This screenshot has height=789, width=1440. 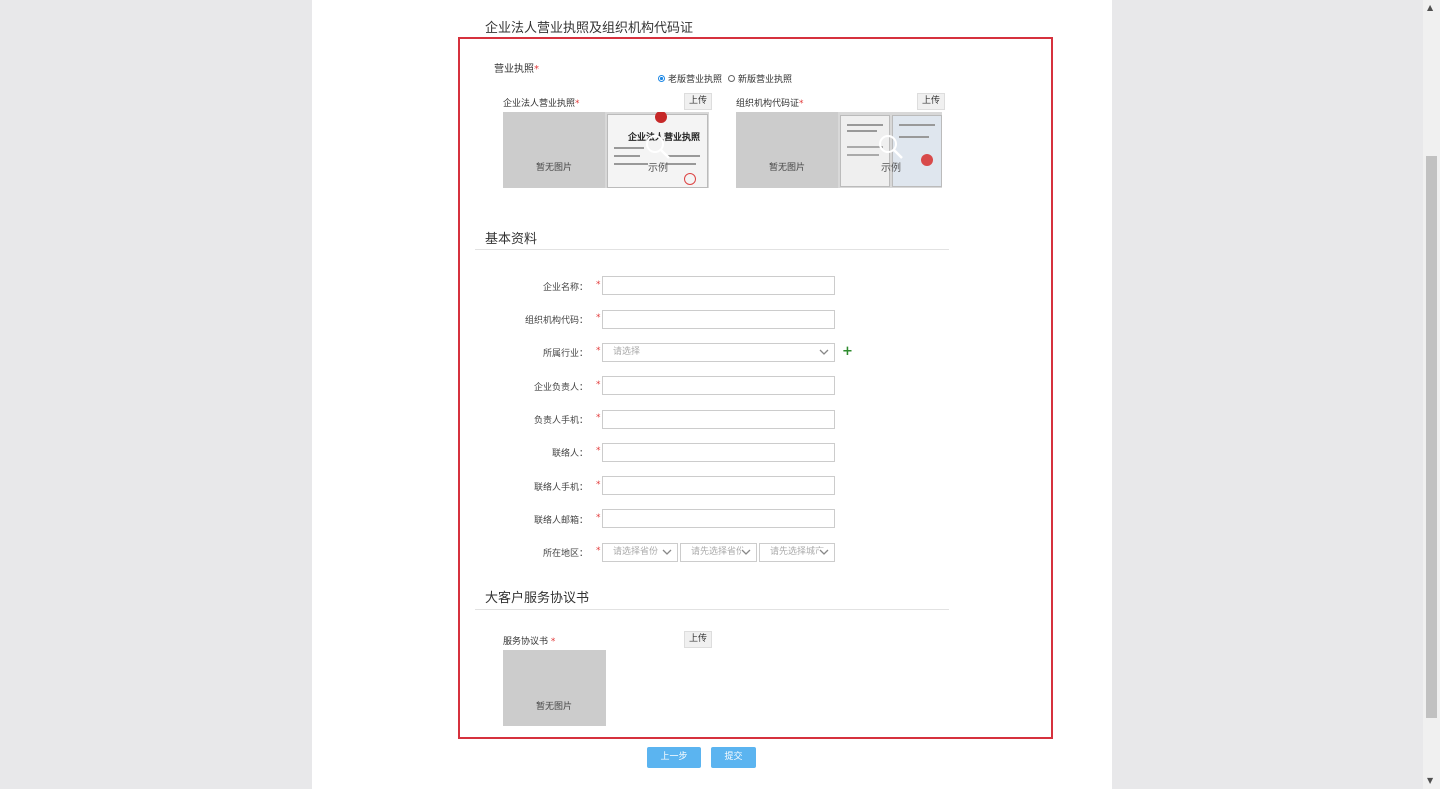 I want to click on industry-select: 请选择, so click(x=718, y=352).